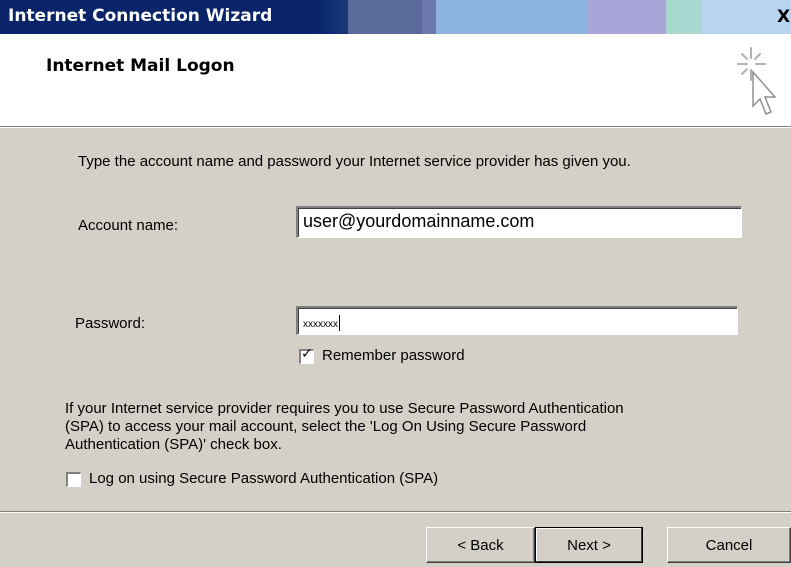 This screenshot has width=791, height=567. Describe the element at coordinates (395, 17) in the screenshot. I see `title-bar: Internet Connection Wizard X` at that location.